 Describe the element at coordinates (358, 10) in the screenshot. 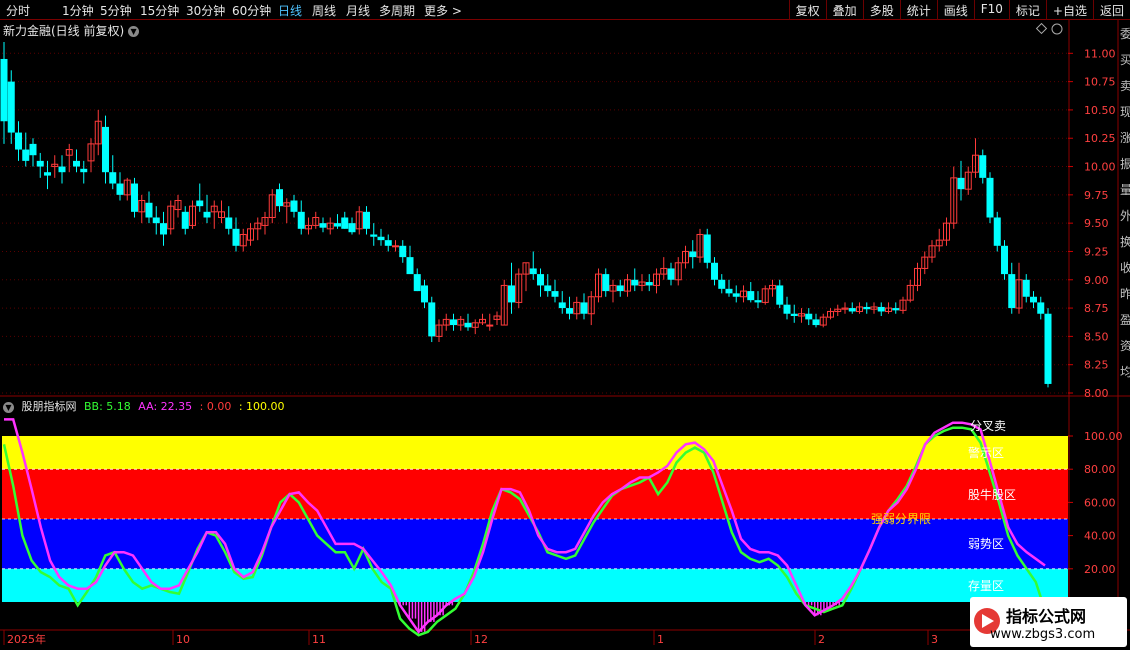

I see `period-tab-monthly: 月线` at that location.